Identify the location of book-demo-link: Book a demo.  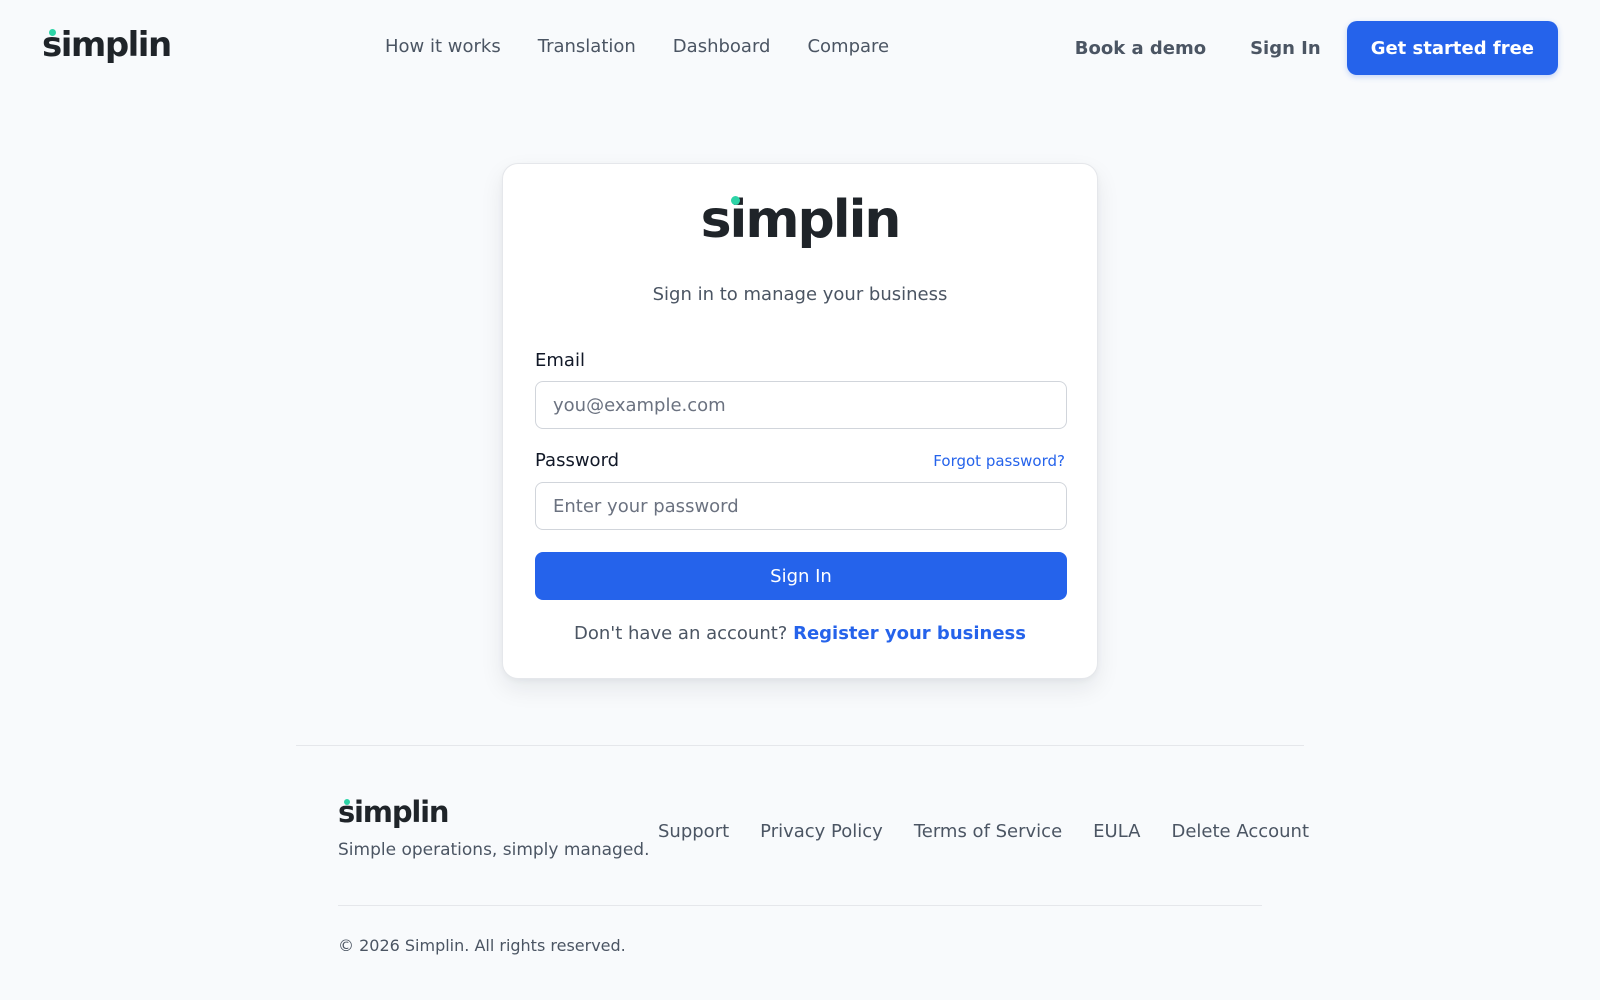
(1140, 48).